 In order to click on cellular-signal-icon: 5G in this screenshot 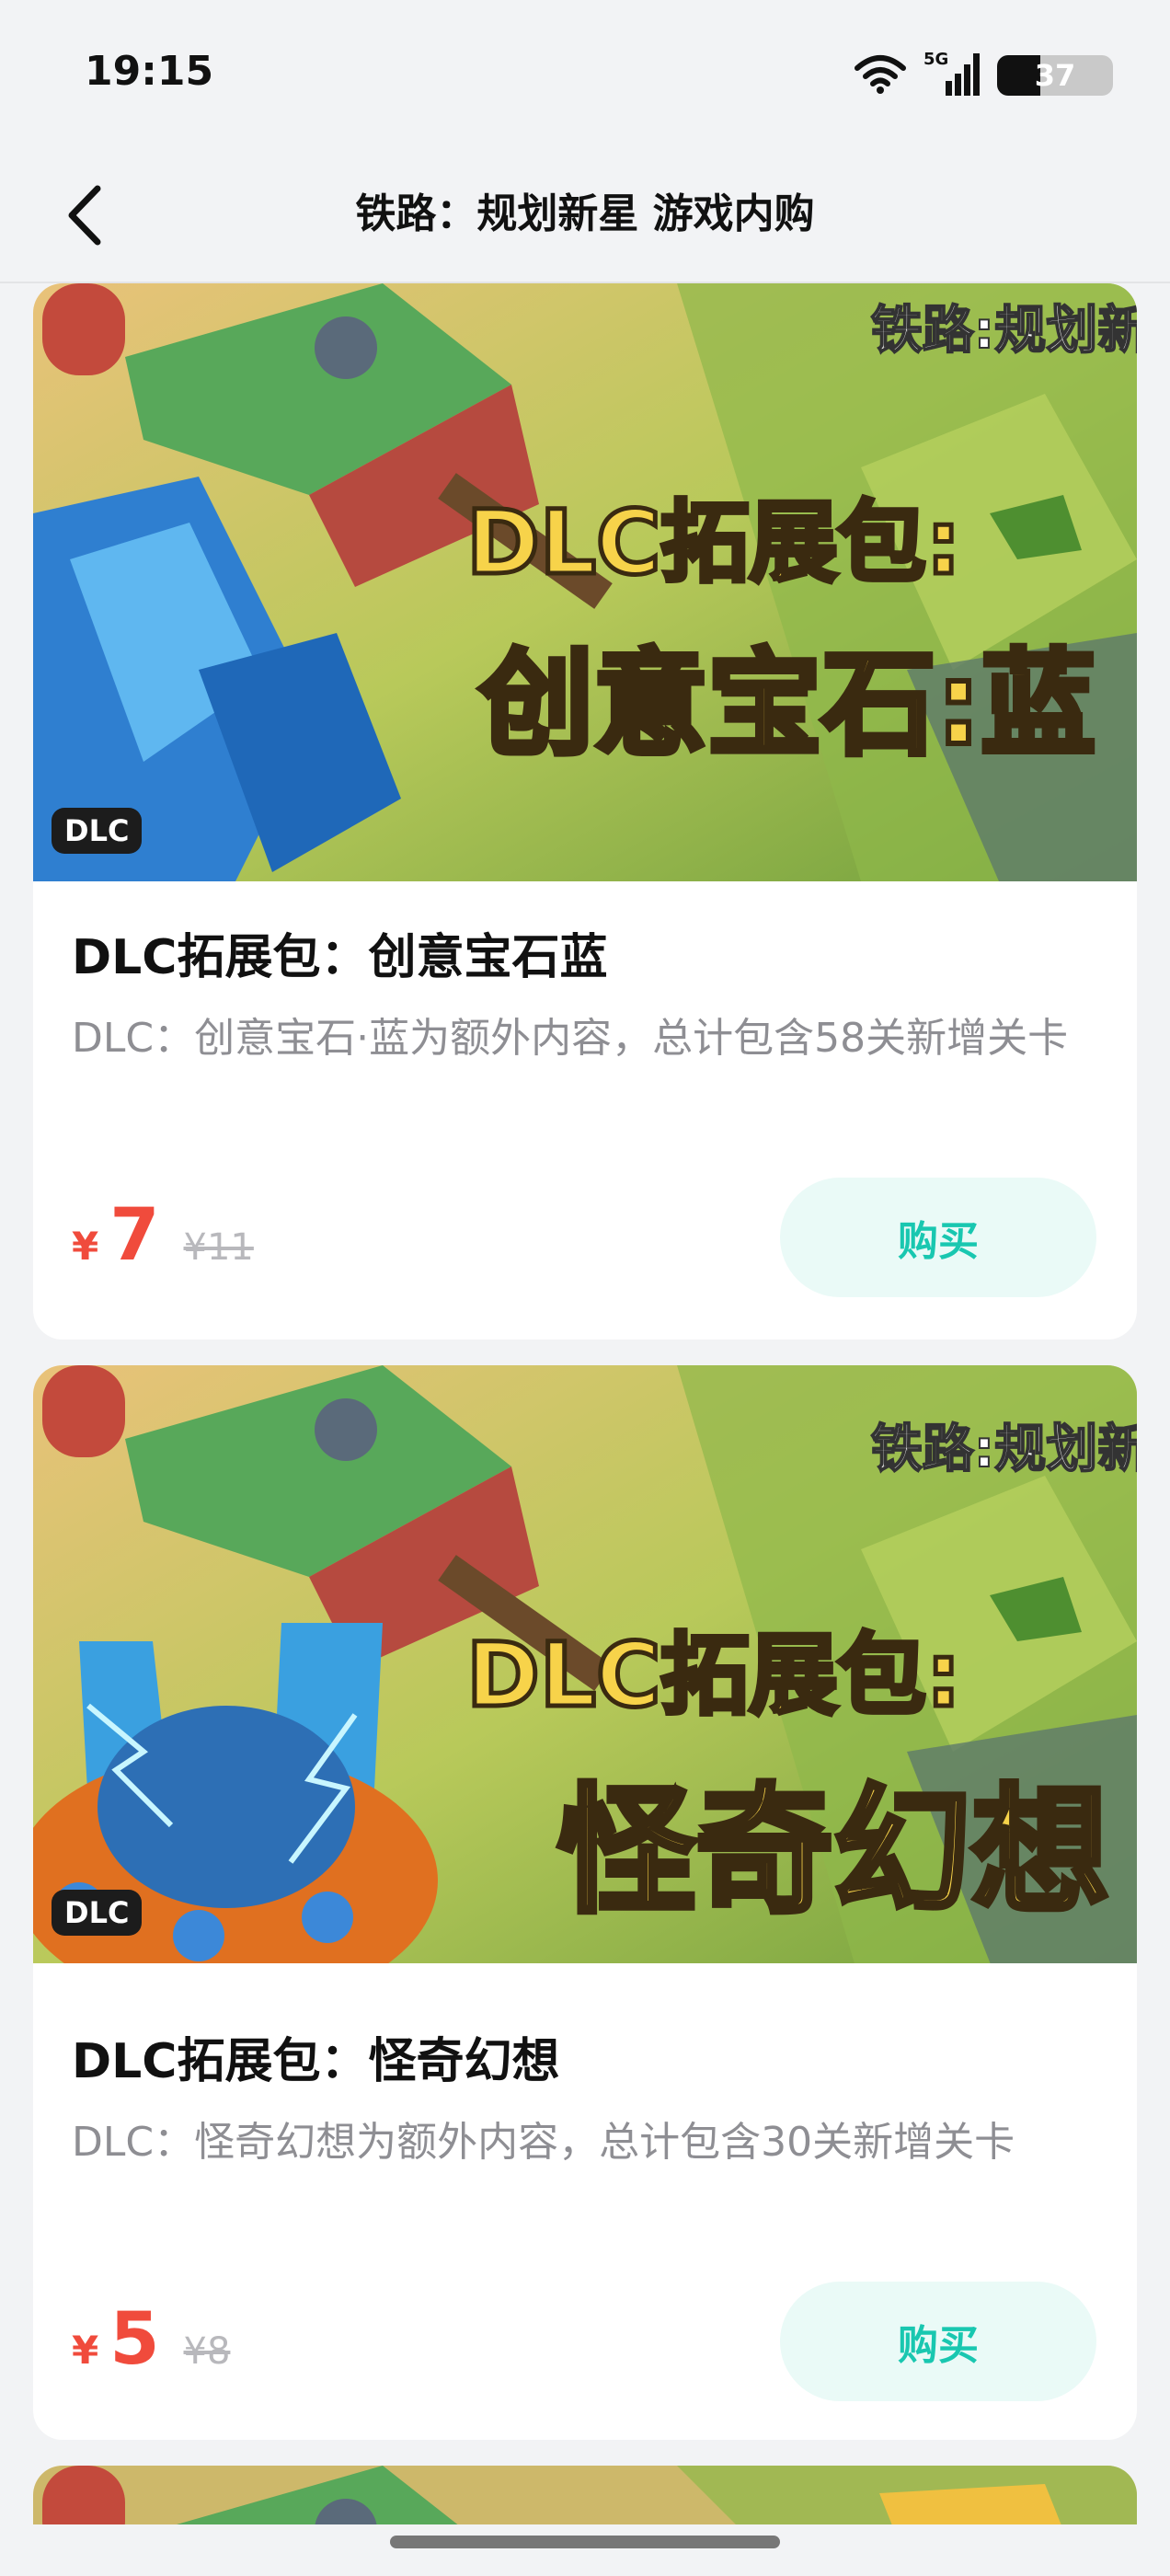, I will do `click(952, 75)`.